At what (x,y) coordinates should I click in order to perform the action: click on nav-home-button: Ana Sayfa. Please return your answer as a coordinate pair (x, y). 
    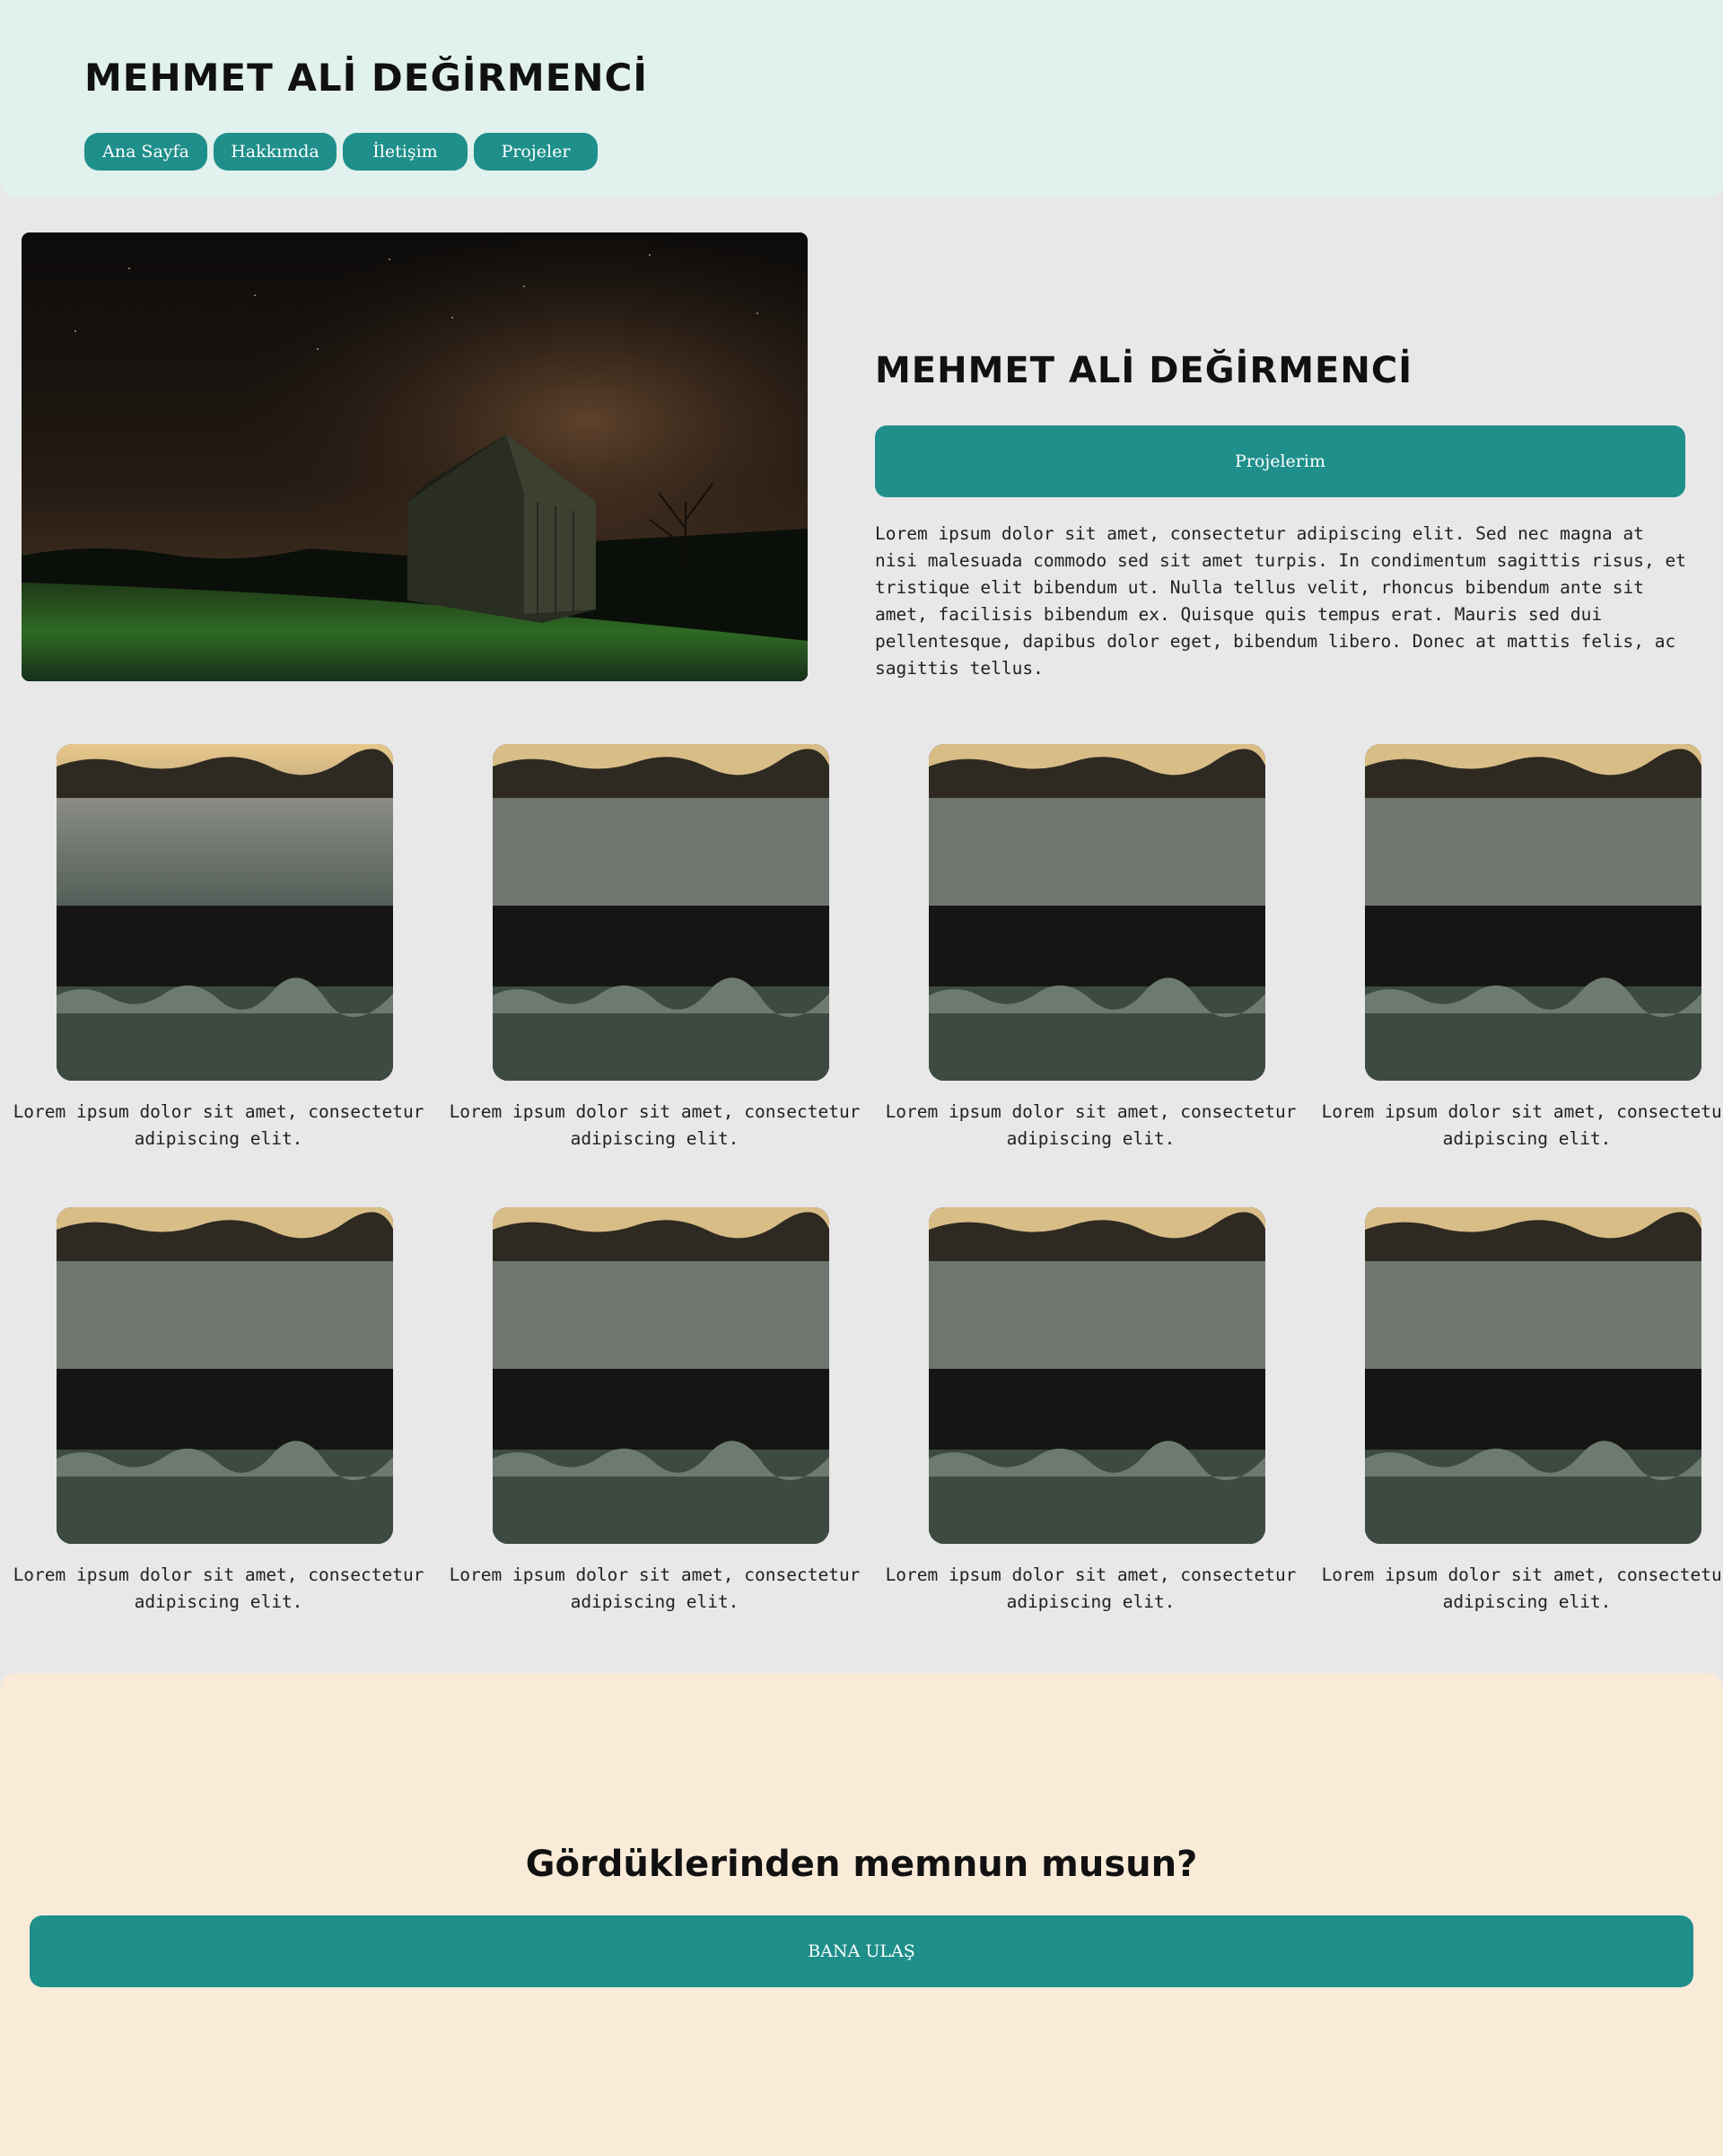
    Looking at the image, I should click on (145, 152).